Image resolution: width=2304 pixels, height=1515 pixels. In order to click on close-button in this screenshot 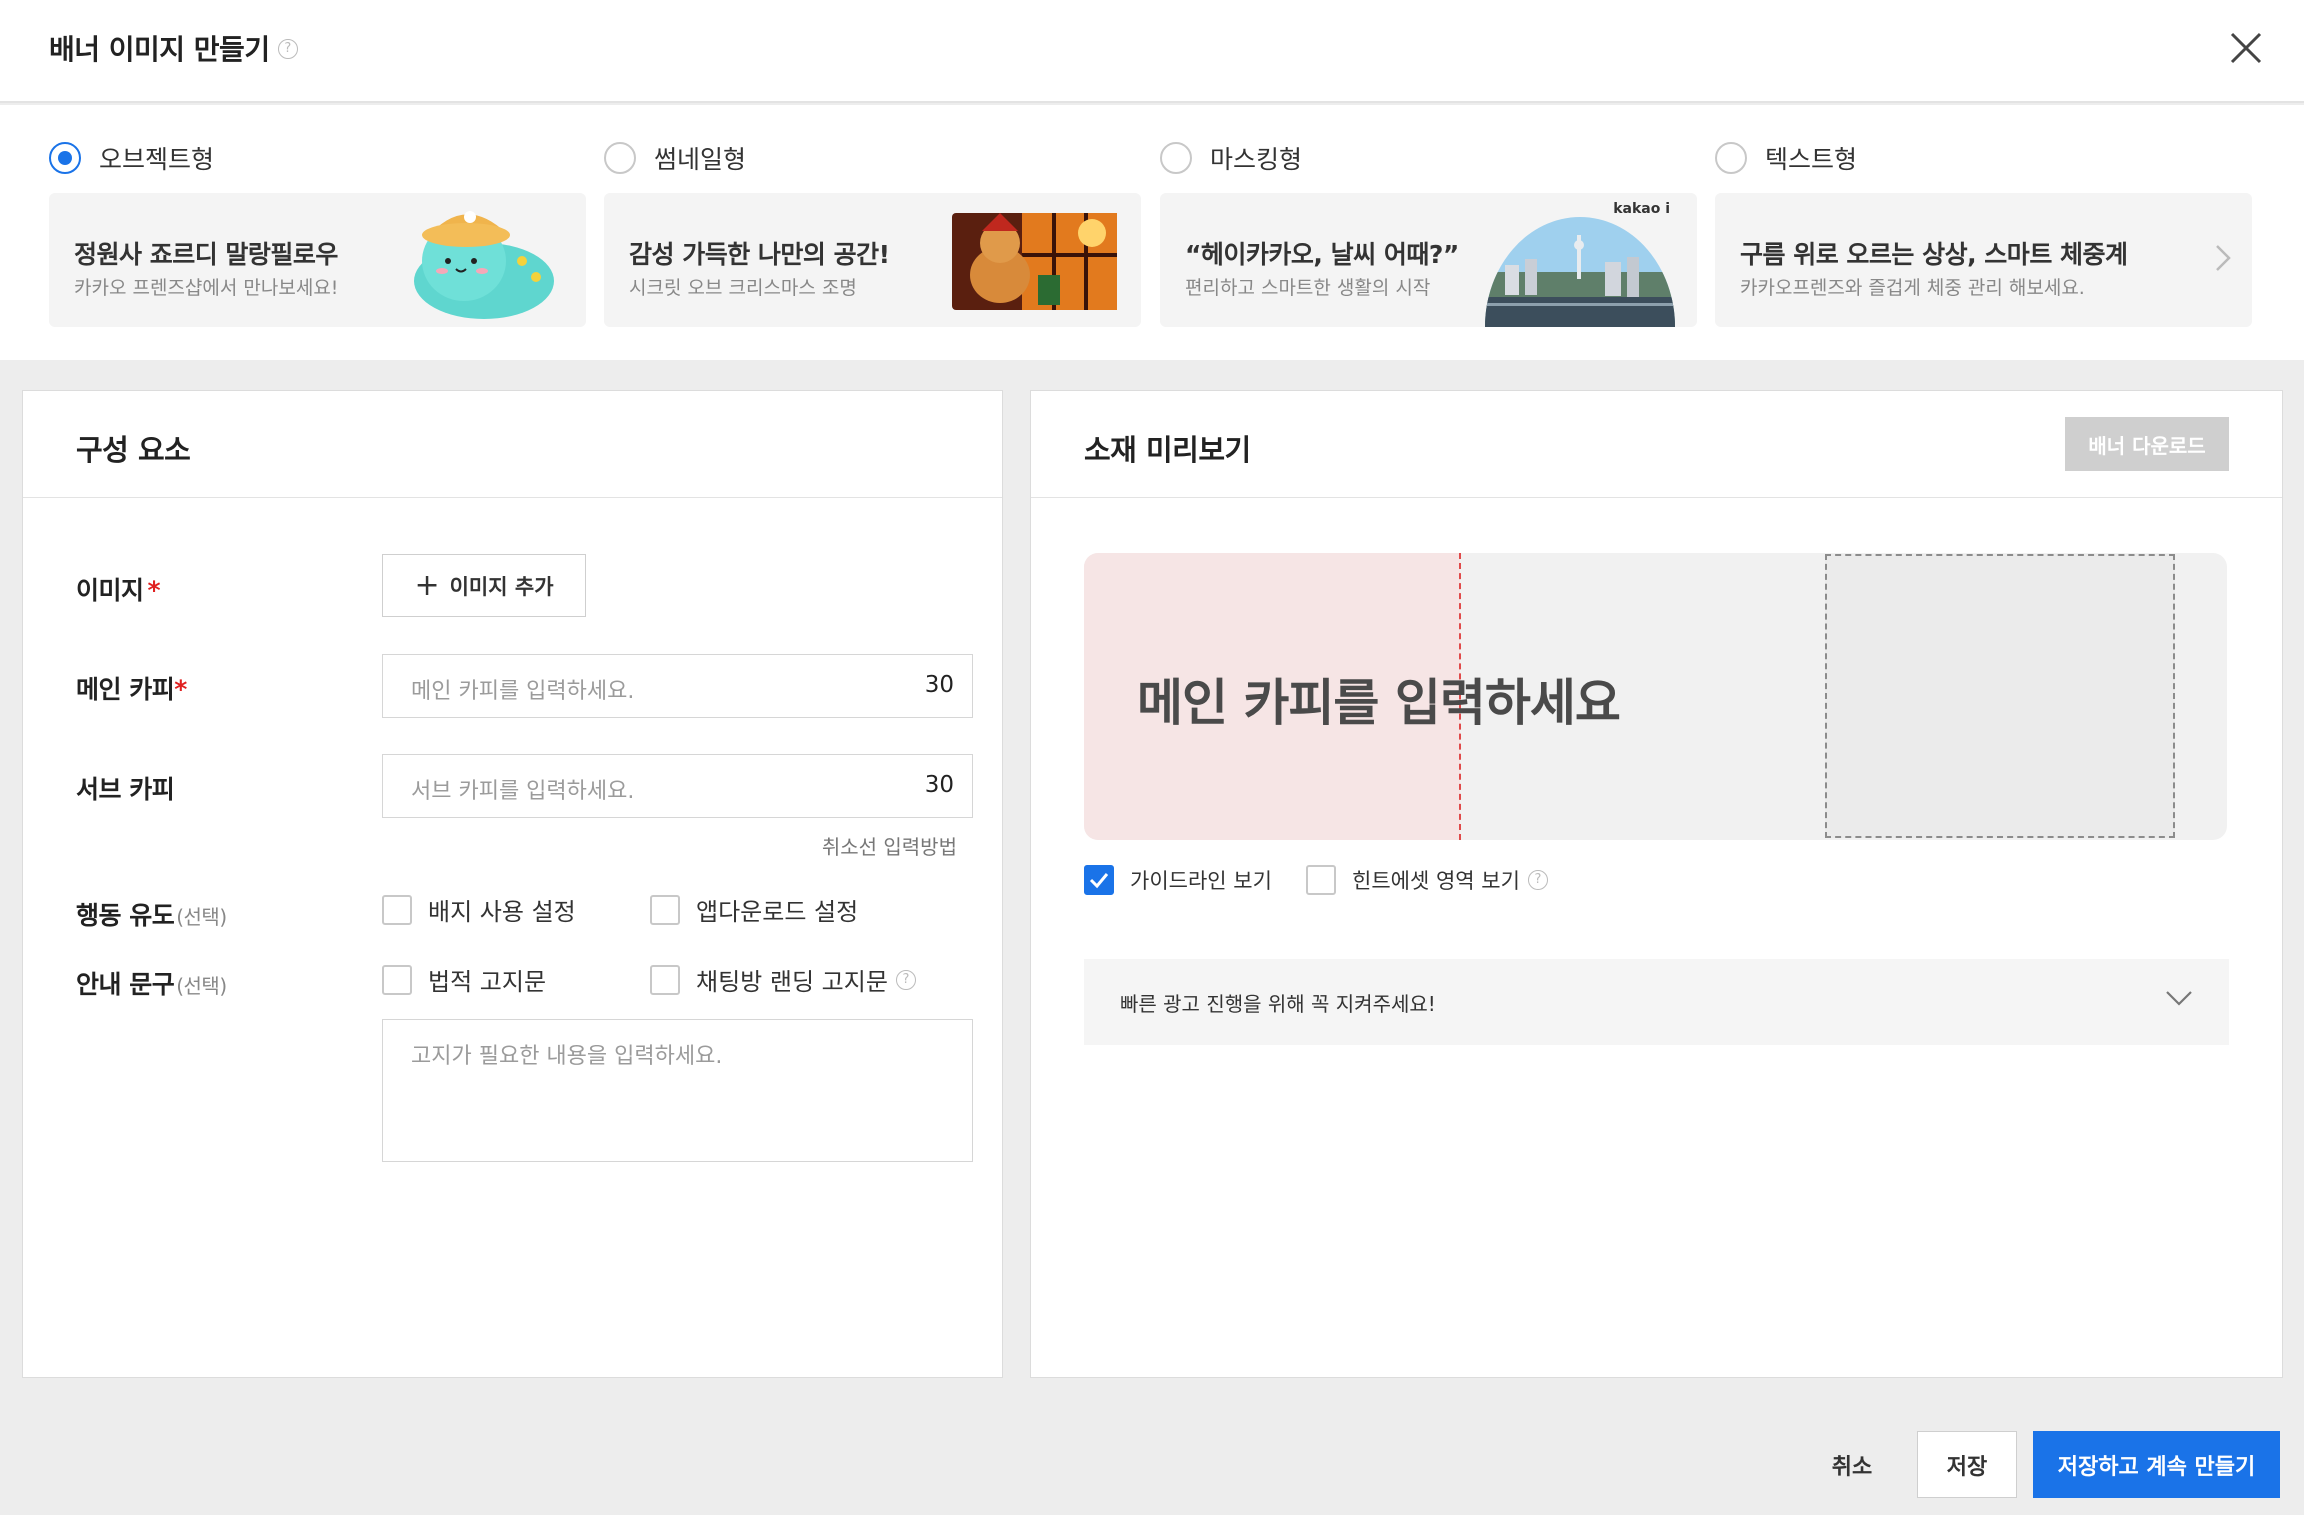, I will do `click(2246, 48)`.